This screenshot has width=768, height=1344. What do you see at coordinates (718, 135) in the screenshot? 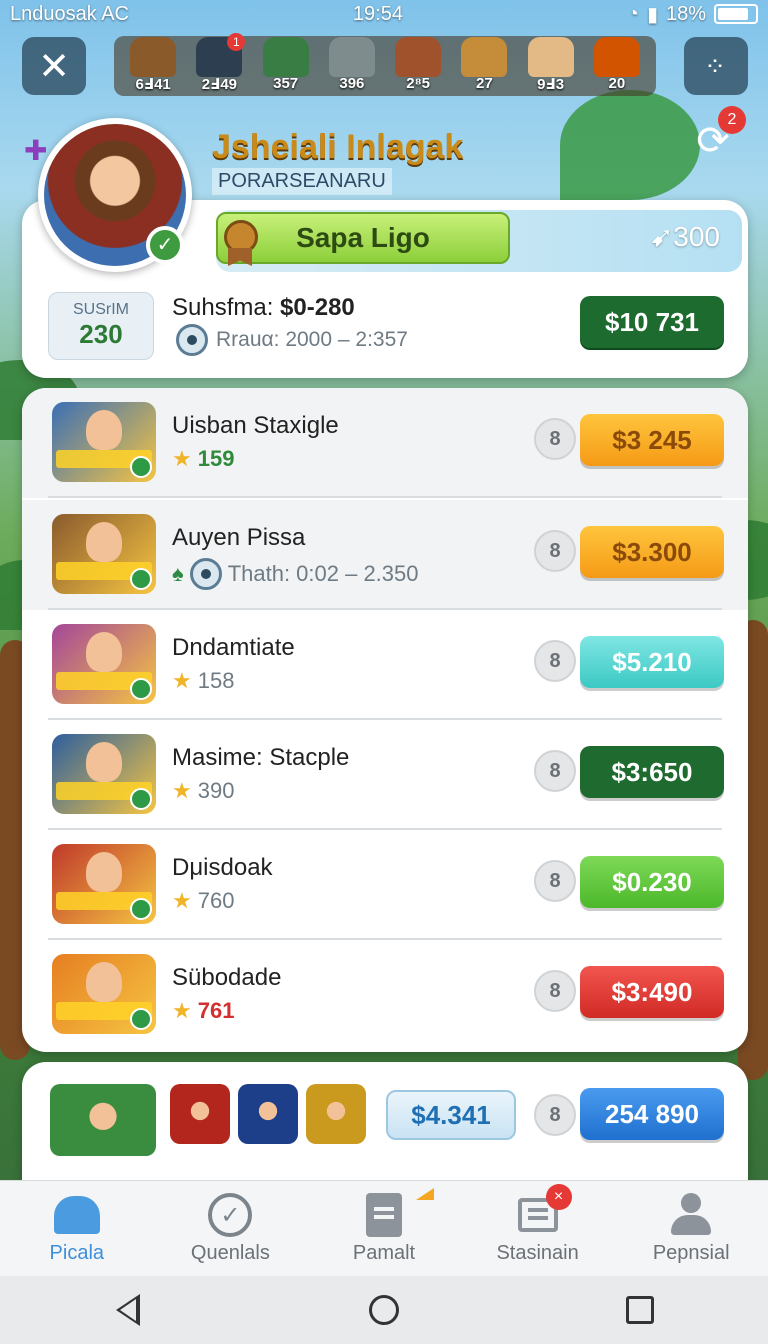
I see `refresh-button: ⟳ 2` at bounding box center [718, 135].